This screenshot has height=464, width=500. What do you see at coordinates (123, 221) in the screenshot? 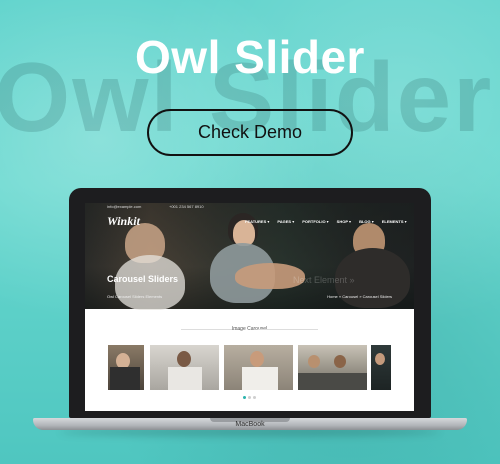
I see `site-logo: Winkit` at bounding box center [123, 221].